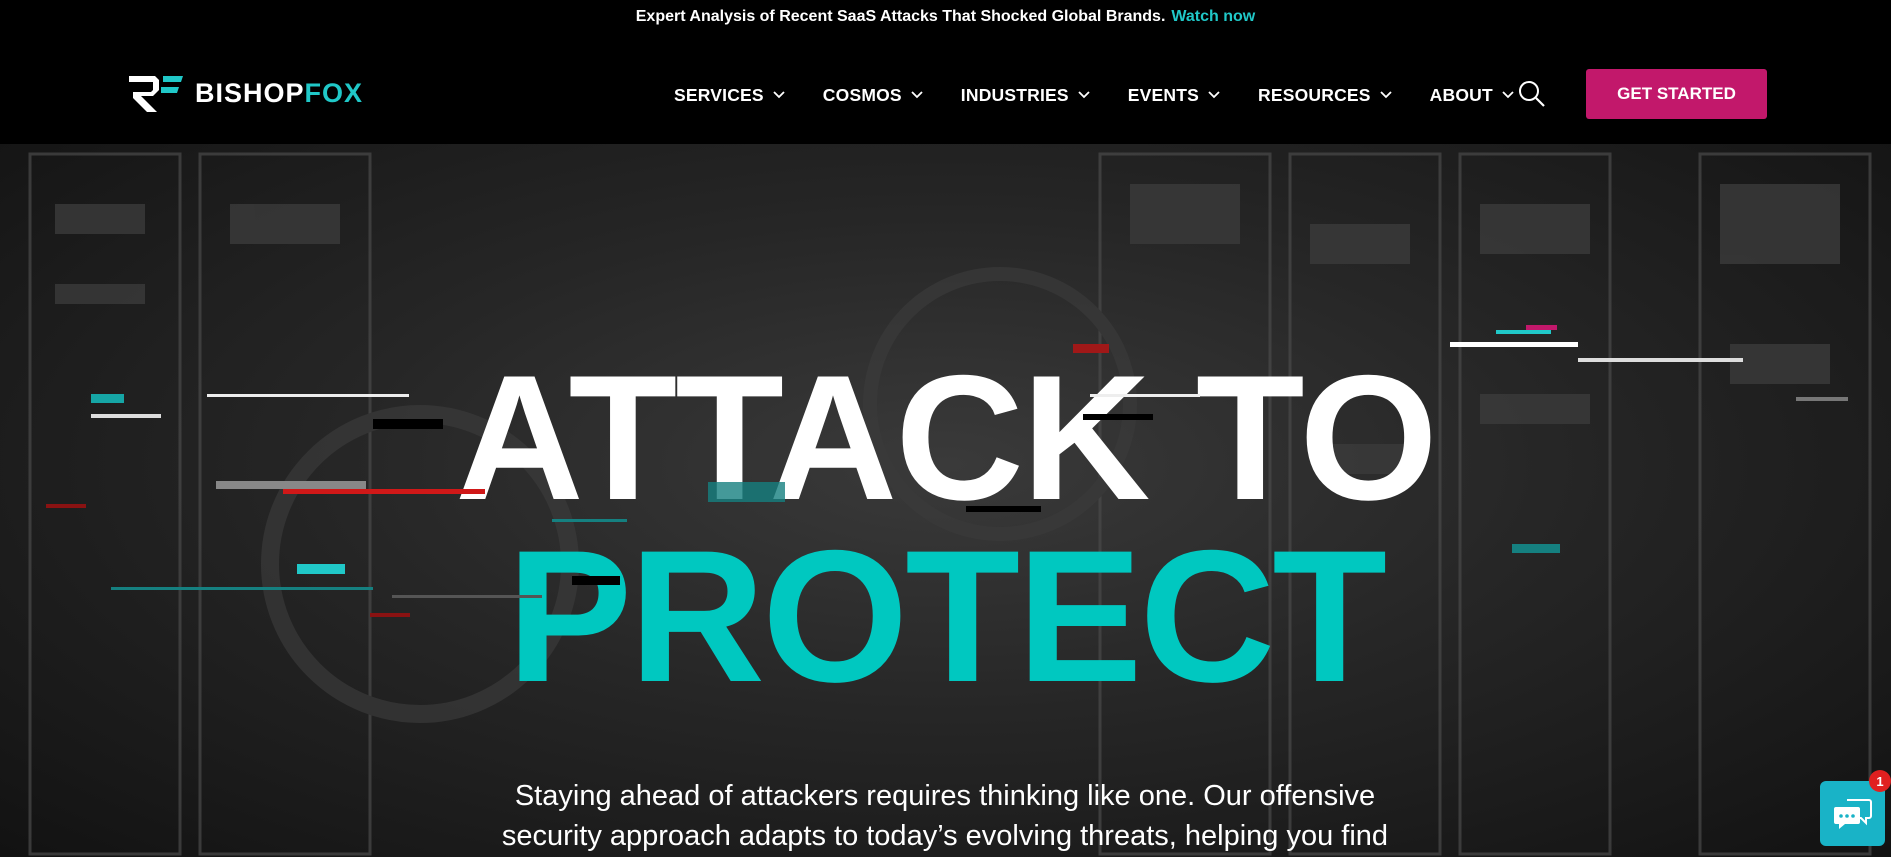 This screenshot has height=857, width=1891. What do you see at coordinates (1852, 813) in the screenshot?
I see `chat-icon` at bounding box center [1852, 813].